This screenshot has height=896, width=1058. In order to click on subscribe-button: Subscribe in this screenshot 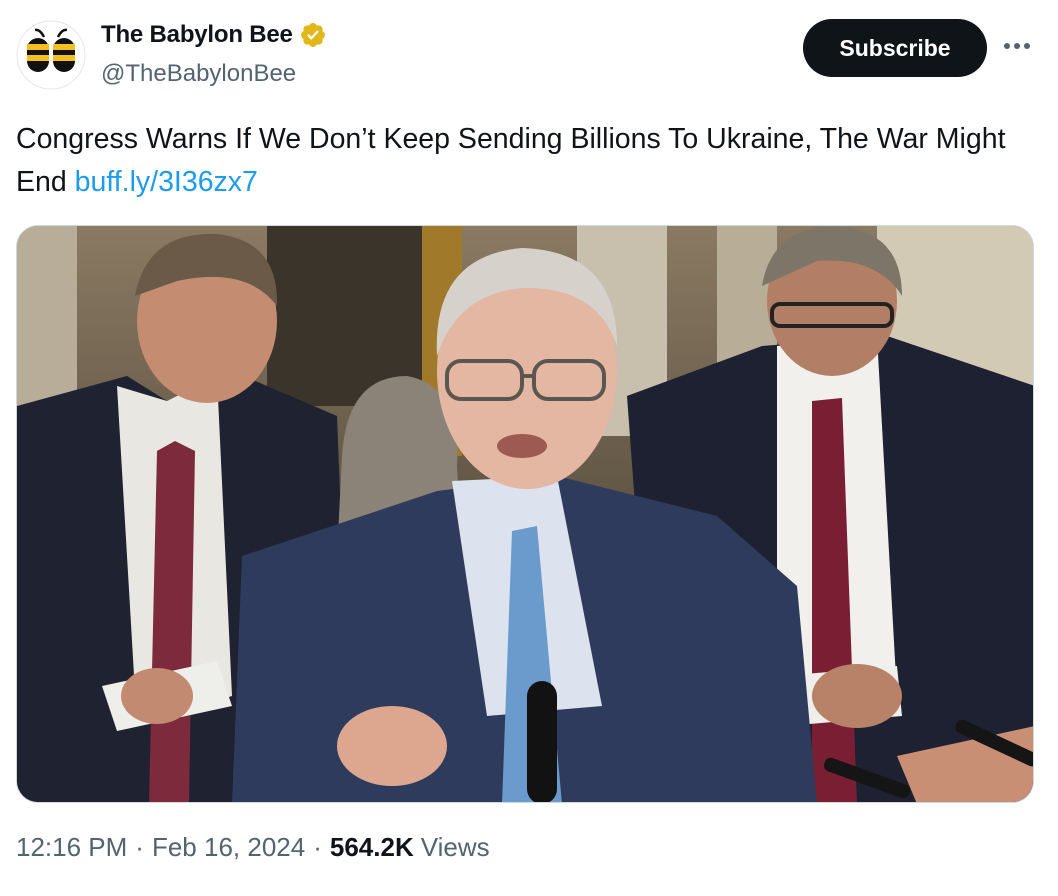, I will do `click(895, 48)`.